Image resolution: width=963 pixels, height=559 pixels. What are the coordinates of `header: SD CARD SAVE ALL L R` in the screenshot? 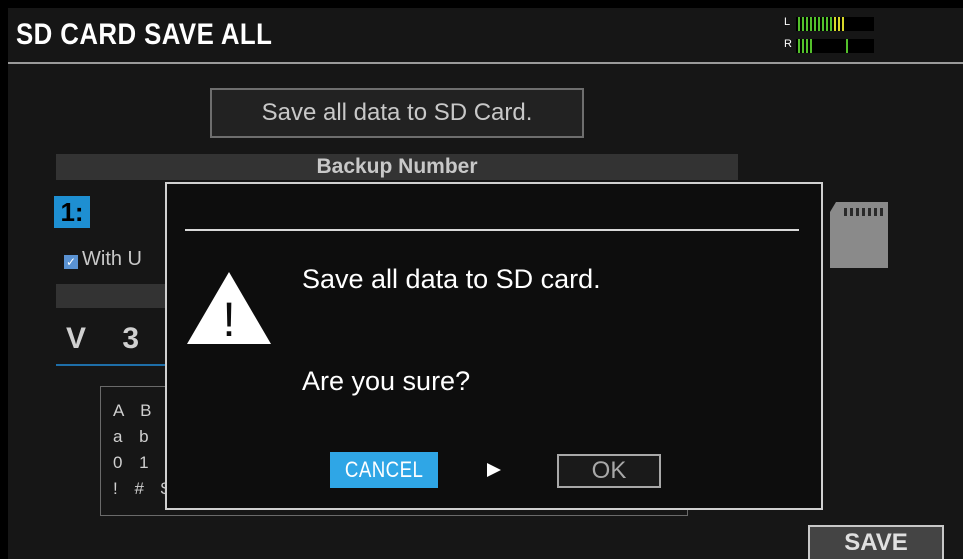 It's located at (485, 36).